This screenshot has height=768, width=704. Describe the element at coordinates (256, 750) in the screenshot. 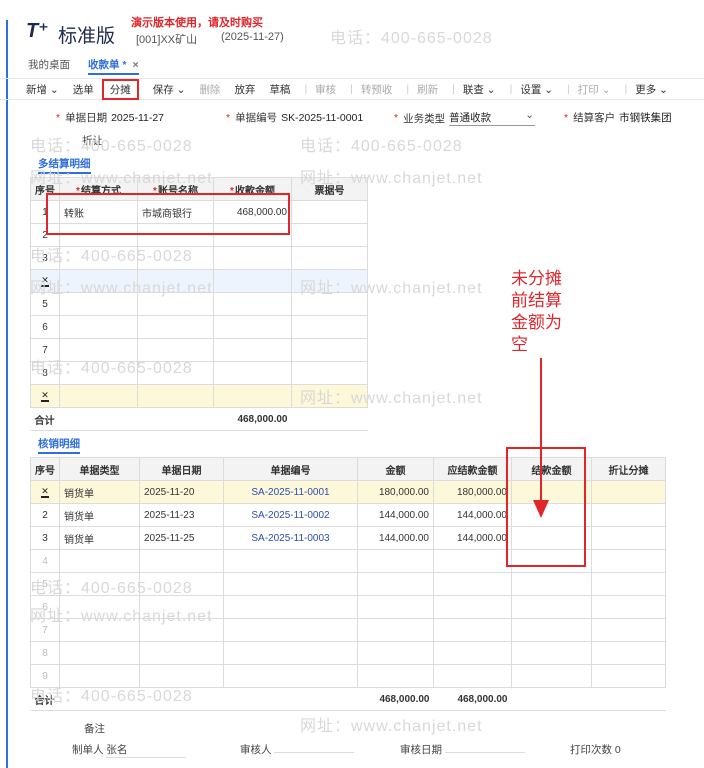

I see `auditor-label: 审核人` at that location.